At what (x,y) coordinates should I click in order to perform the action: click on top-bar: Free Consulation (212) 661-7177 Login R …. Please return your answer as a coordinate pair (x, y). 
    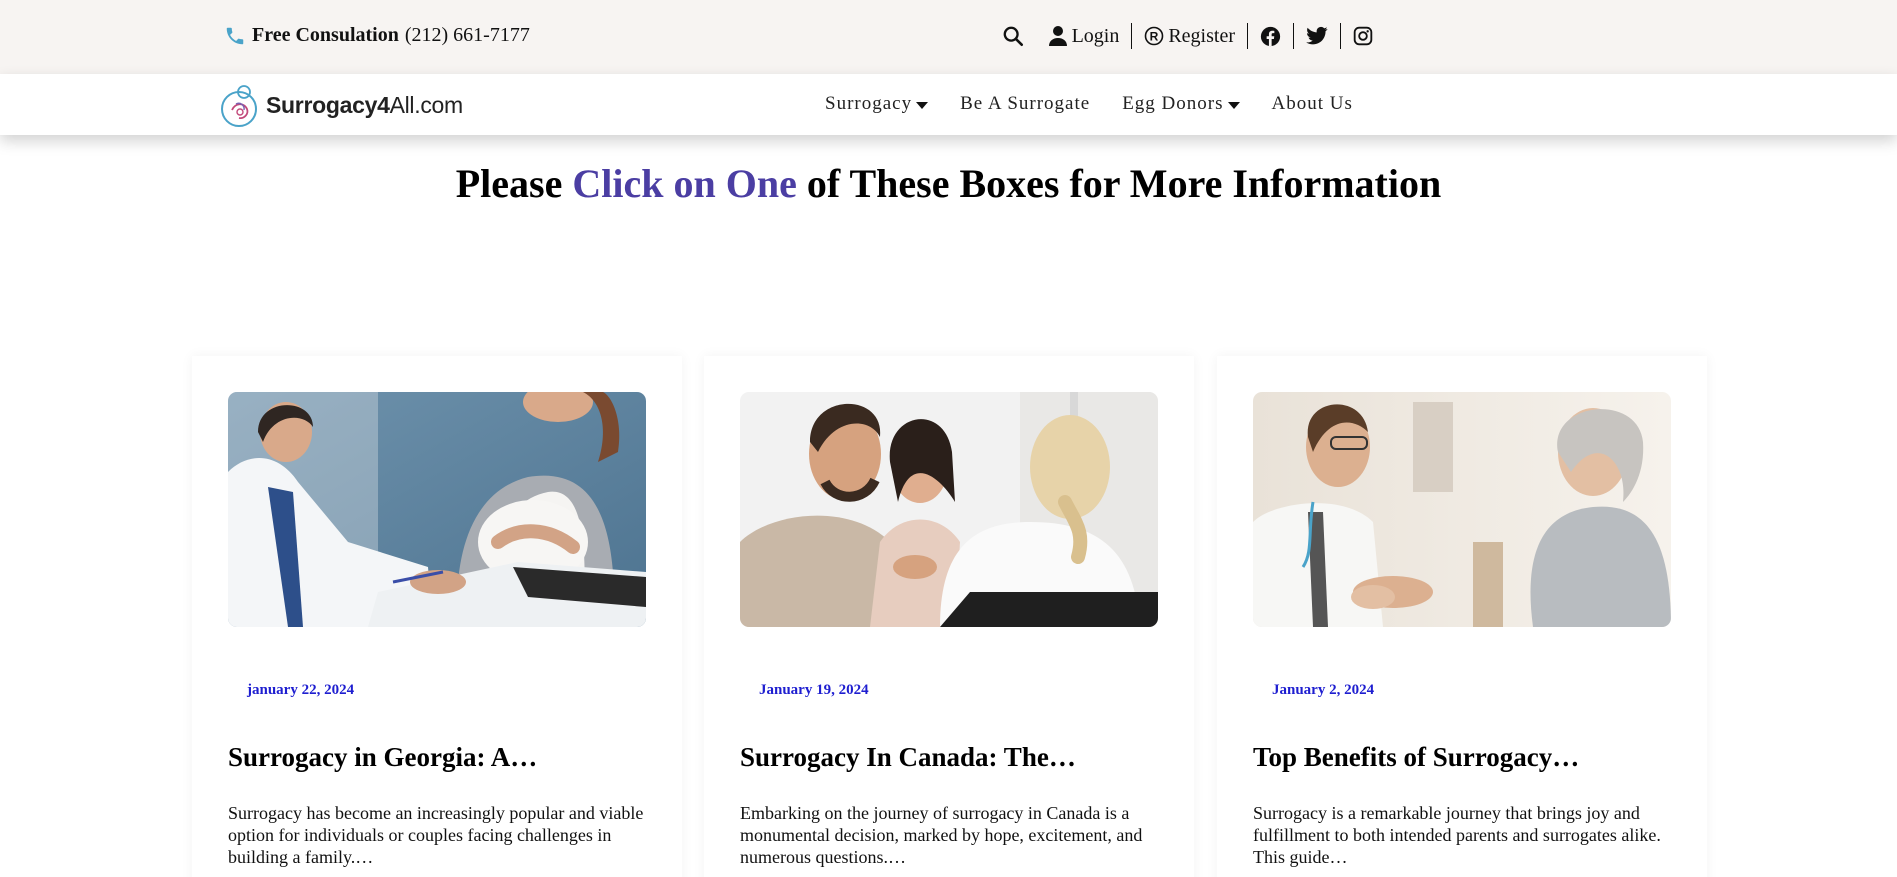
    Looking at the image, I should click on (948, 37).